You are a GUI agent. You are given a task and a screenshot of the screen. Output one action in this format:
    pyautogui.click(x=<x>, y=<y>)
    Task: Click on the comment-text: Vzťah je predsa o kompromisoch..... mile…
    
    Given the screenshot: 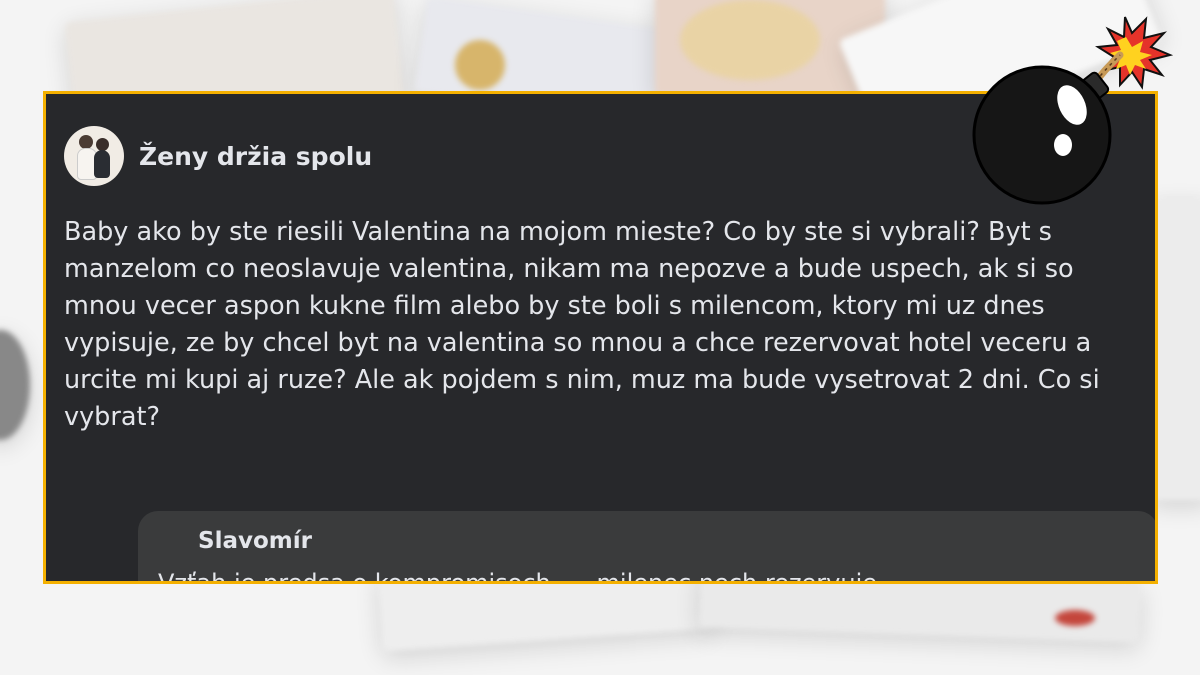 What is the action you would take?
    pyautogui.click(x=518, y=576)
    